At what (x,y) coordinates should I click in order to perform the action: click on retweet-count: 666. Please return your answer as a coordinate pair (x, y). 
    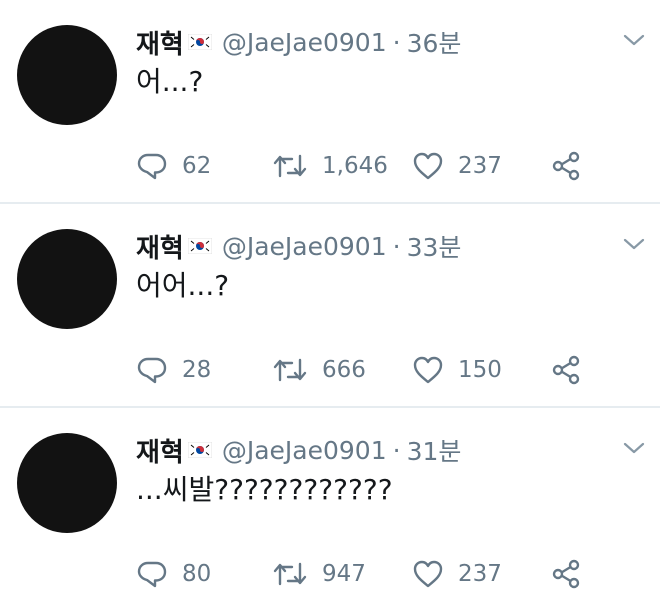
    Looking at the image, I should click on (344, 370).